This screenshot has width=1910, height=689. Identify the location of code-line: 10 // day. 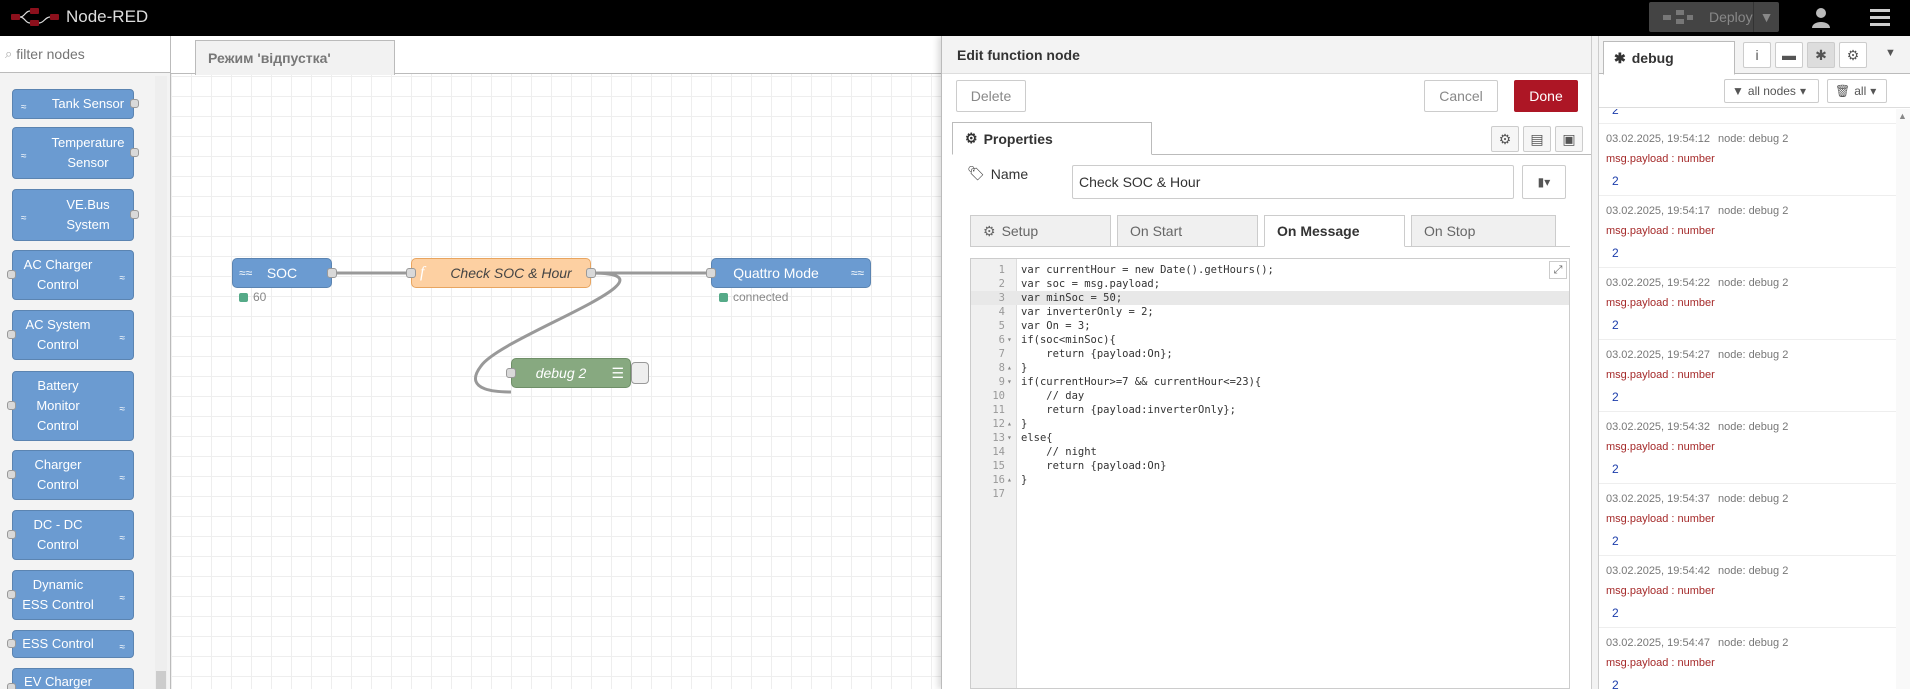
(1270, 396).